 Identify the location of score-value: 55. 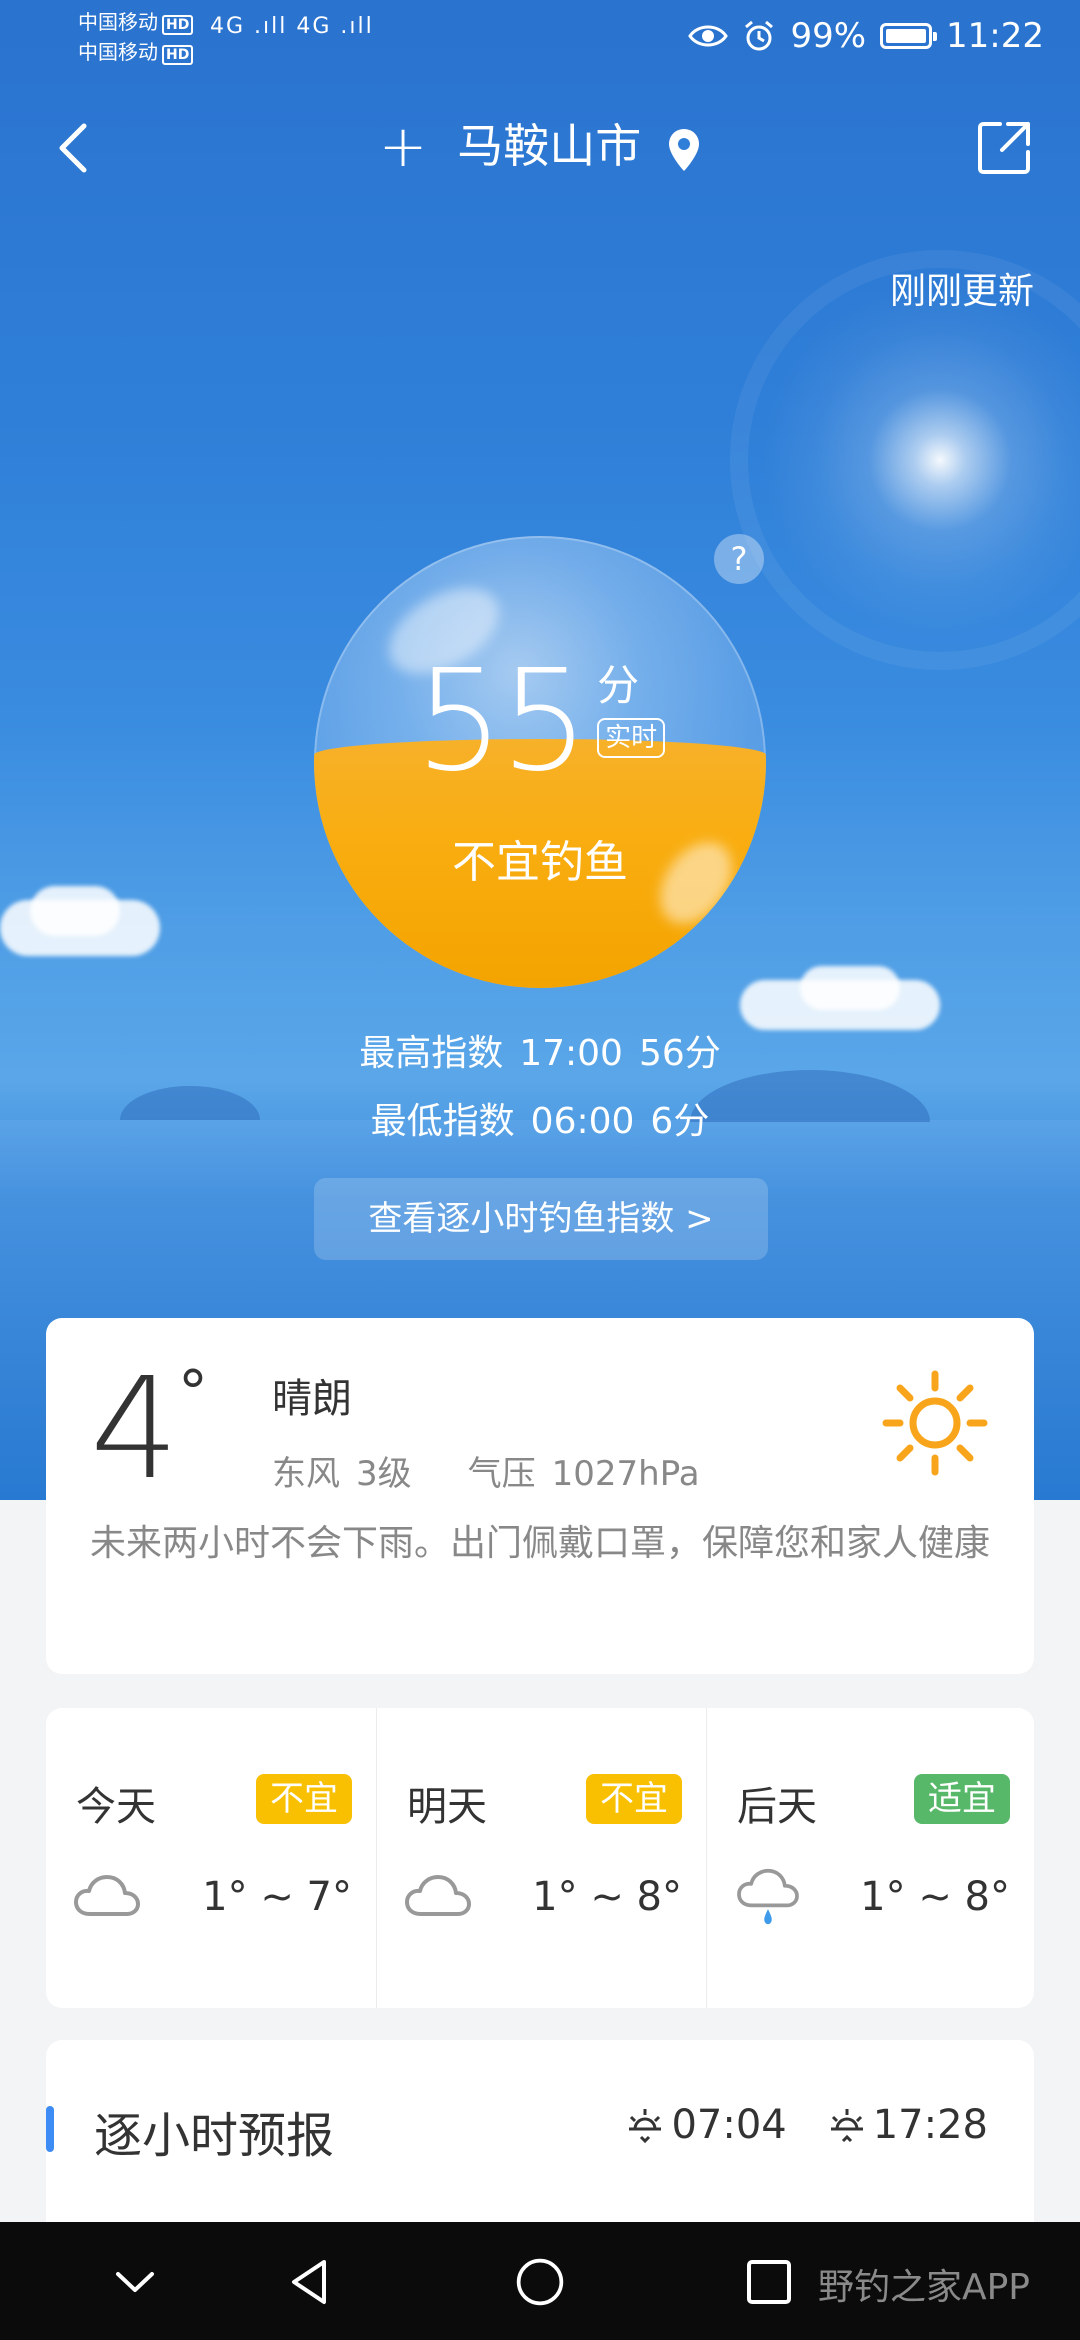
(501, 721).